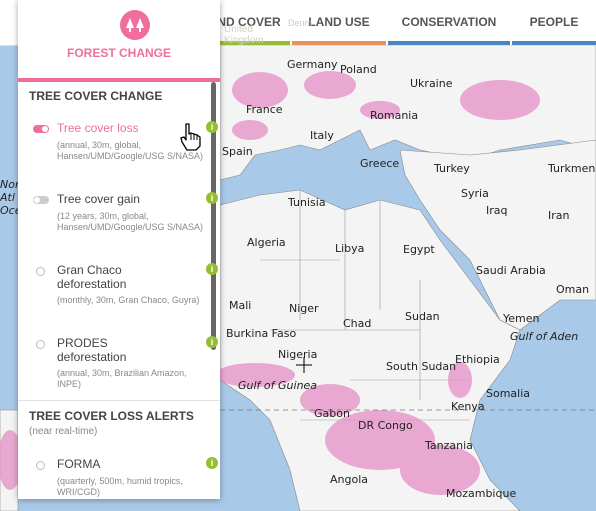 The width and height of the screenshot is (596, 511). What do you see at coordinates (349, 248) in the screenshot?
I see `country-label: Libya` at bounding box center [349, 248].